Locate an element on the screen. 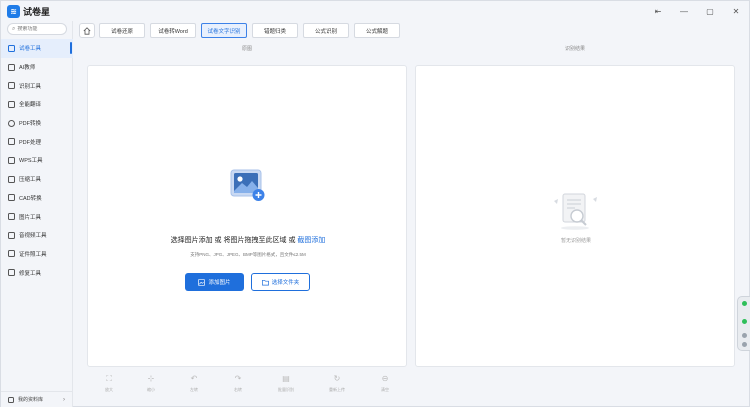 This screenshot has height=407, width=750. tool-label: 左转 is located at coordinates (194, 389).